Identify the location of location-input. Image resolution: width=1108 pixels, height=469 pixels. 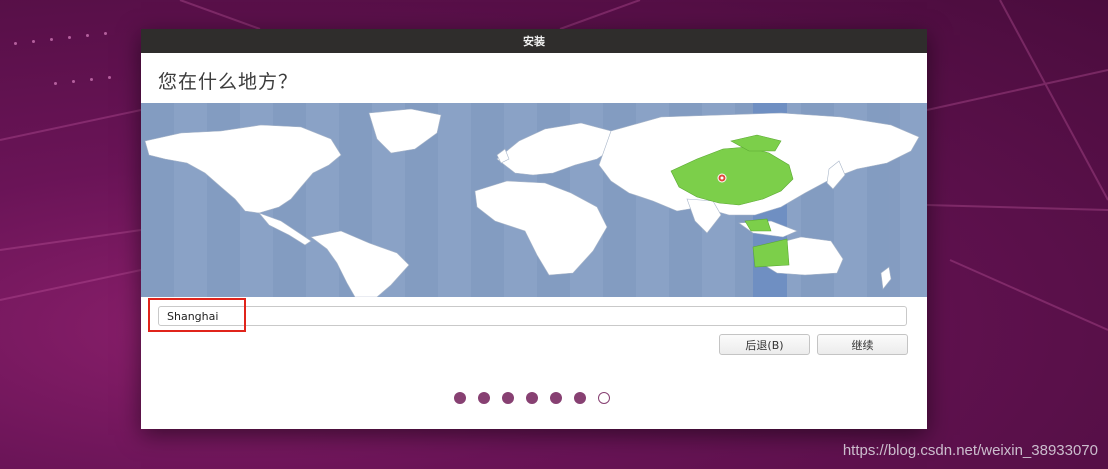
(532, 316).